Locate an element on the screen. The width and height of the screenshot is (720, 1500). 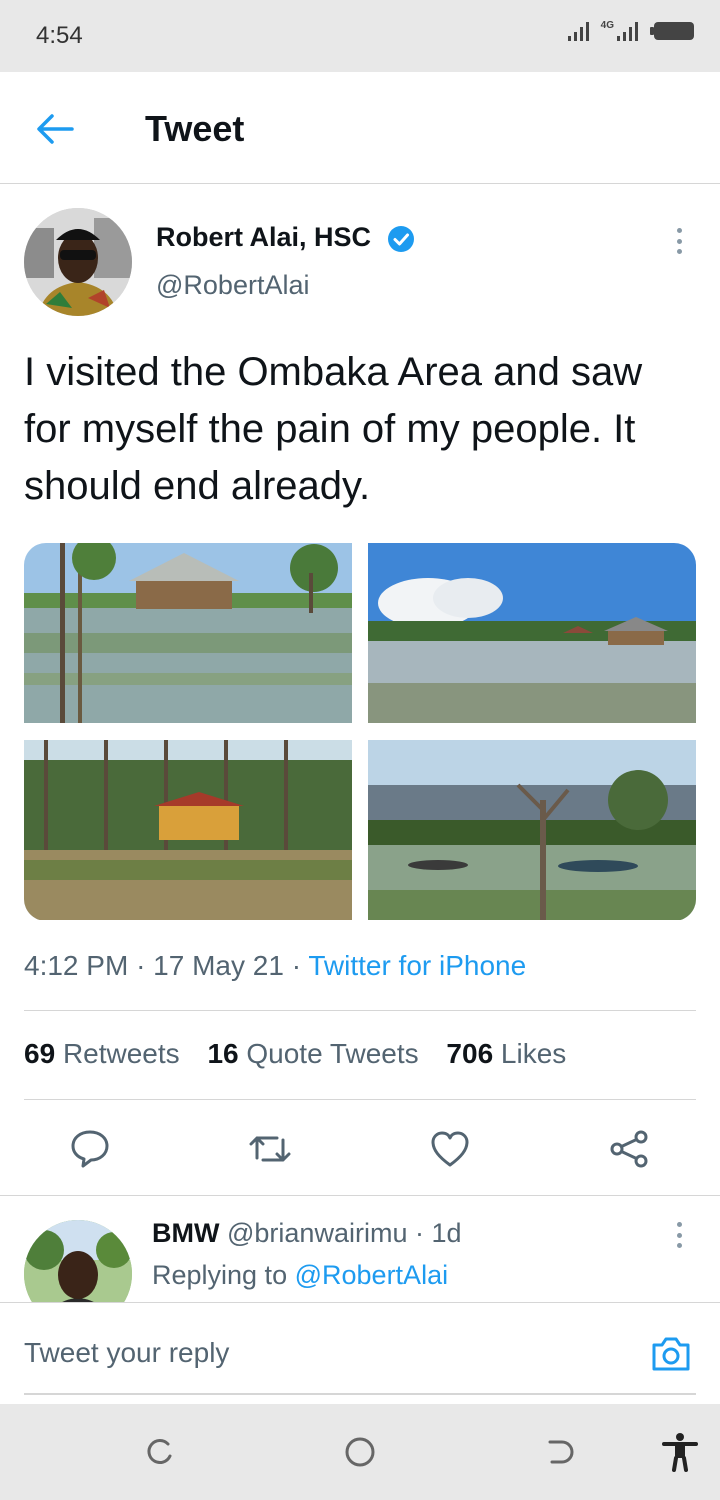
replying-to-mention: @RobertAlai is located at coordinates (371, 1275).